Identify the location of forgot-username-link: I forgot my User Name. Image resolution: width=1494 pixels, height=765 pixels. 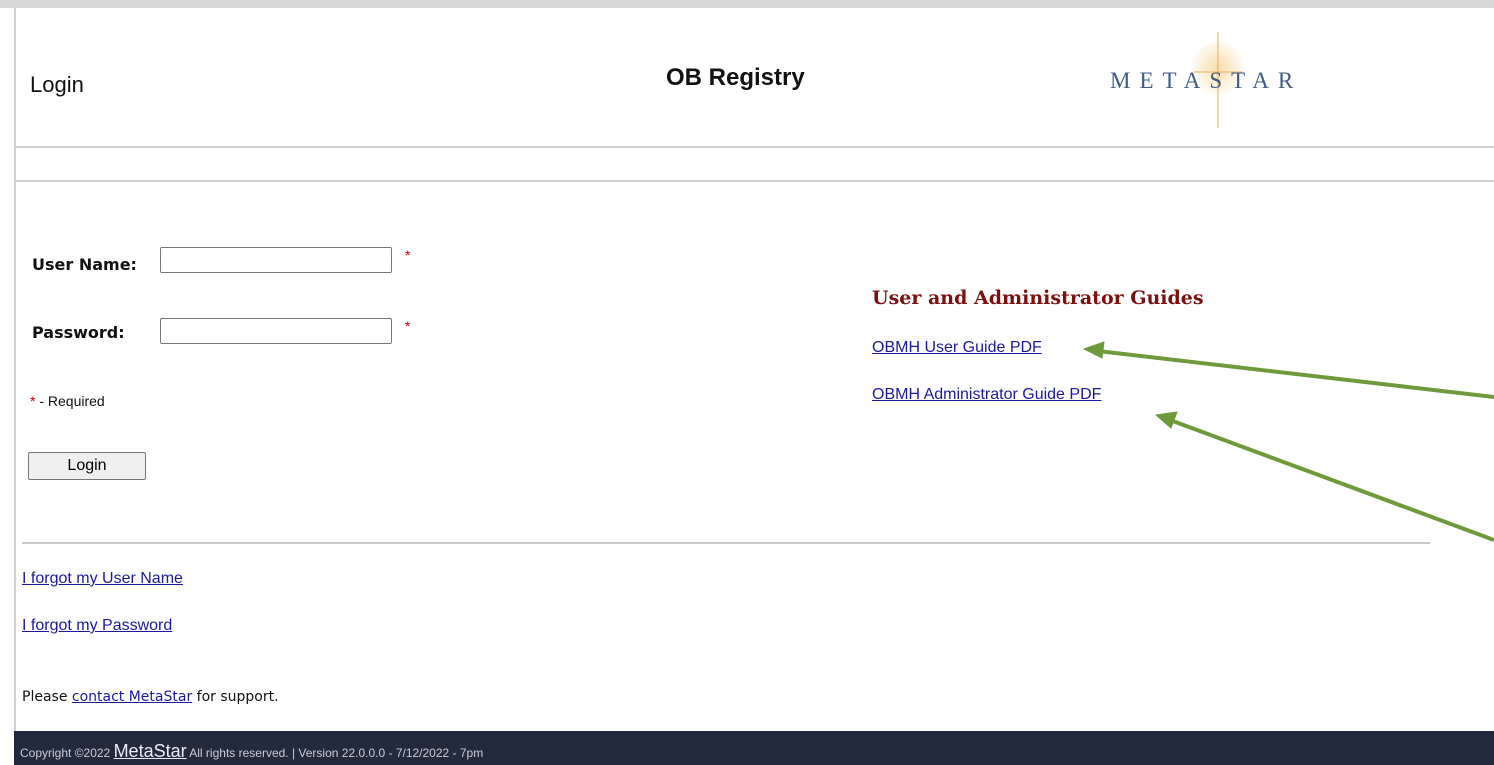
(102, 579).